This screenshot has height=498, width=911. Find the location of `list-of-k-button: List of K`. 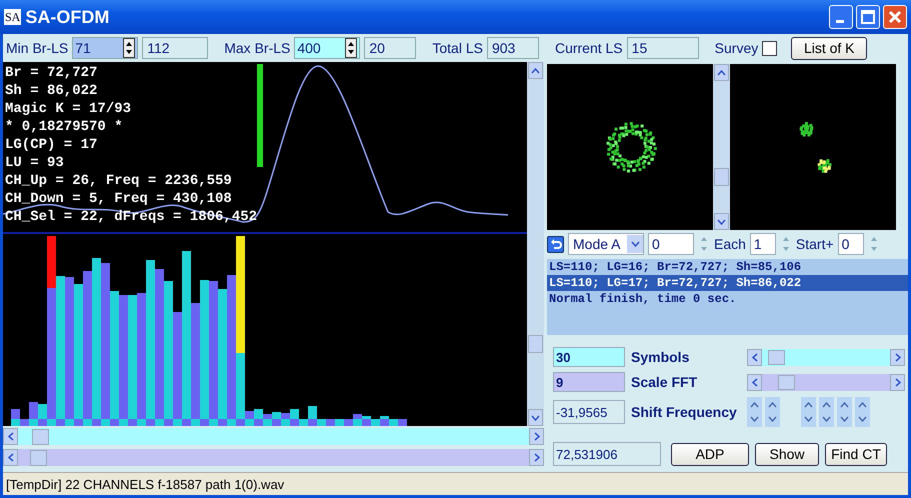

list-of-k-button: List of K is located at coordinates (829, 48).